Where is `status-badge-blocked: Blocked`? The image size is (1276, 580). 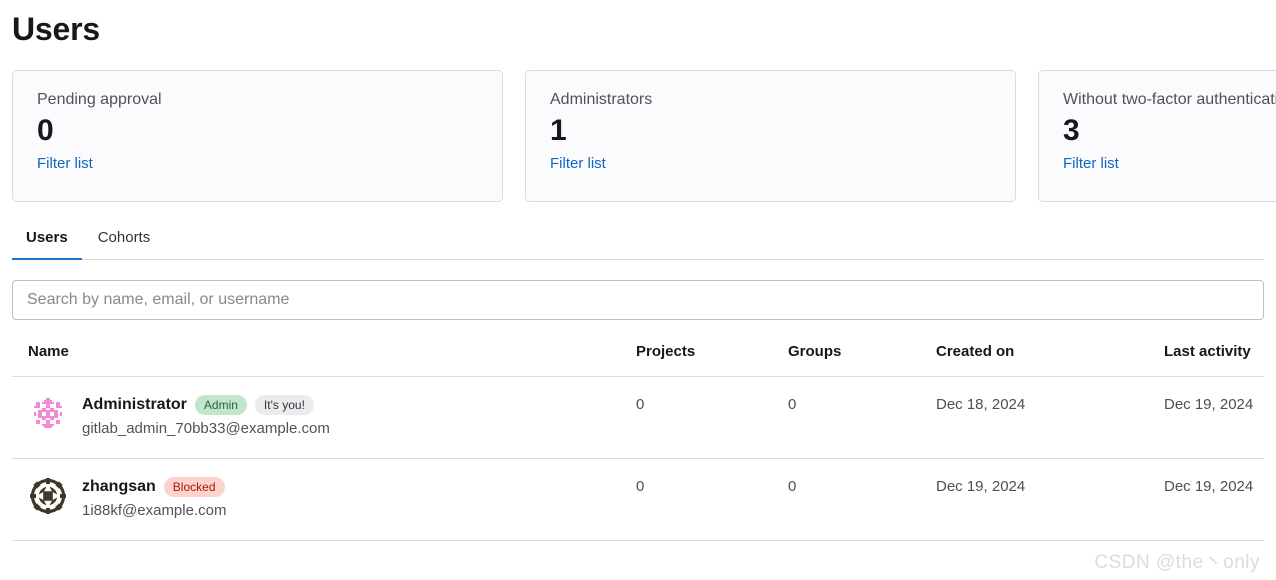
status-badge-blocked: Blocked is located at coordinates (194, 487).